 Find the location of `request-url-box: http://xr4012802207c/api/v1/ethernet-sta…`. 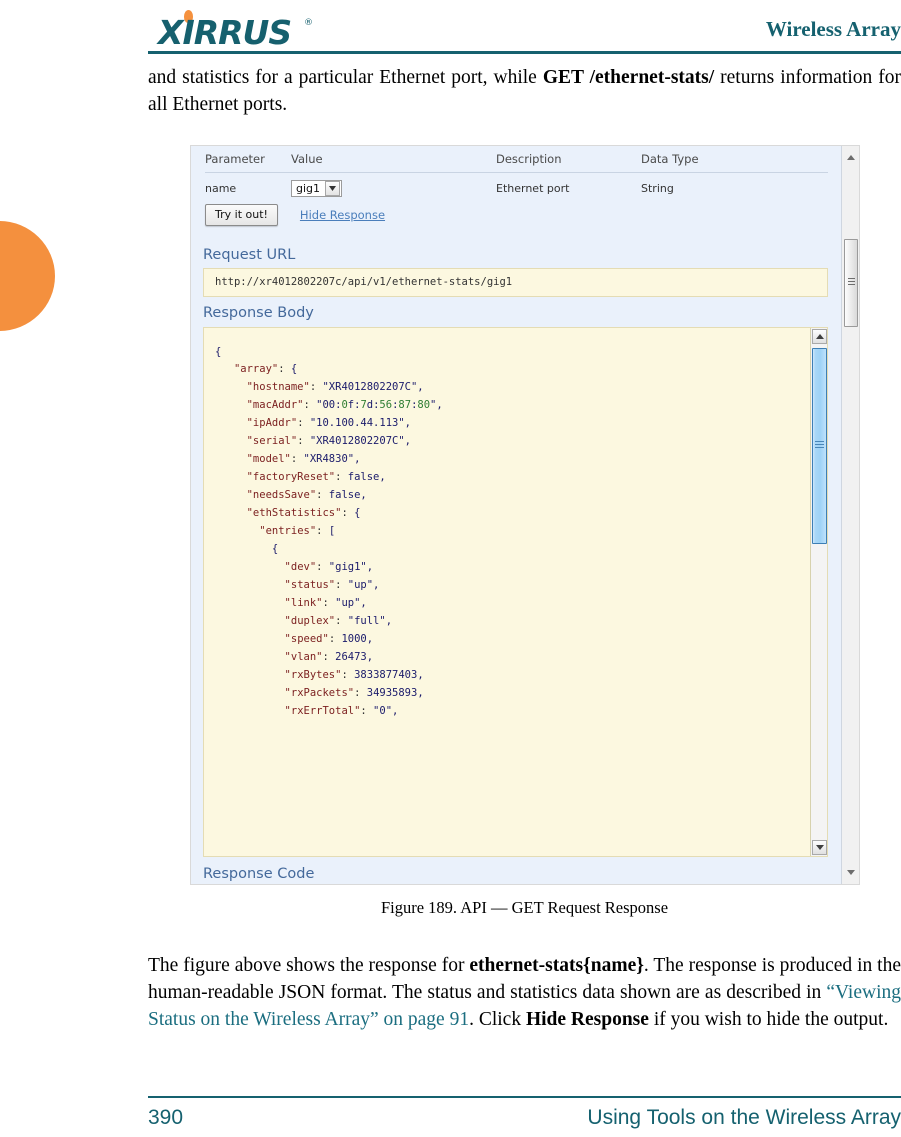

request-url-box: http://xr4012802207c/api/v1/ethernet-sta… is located at coordinates (515, 282).